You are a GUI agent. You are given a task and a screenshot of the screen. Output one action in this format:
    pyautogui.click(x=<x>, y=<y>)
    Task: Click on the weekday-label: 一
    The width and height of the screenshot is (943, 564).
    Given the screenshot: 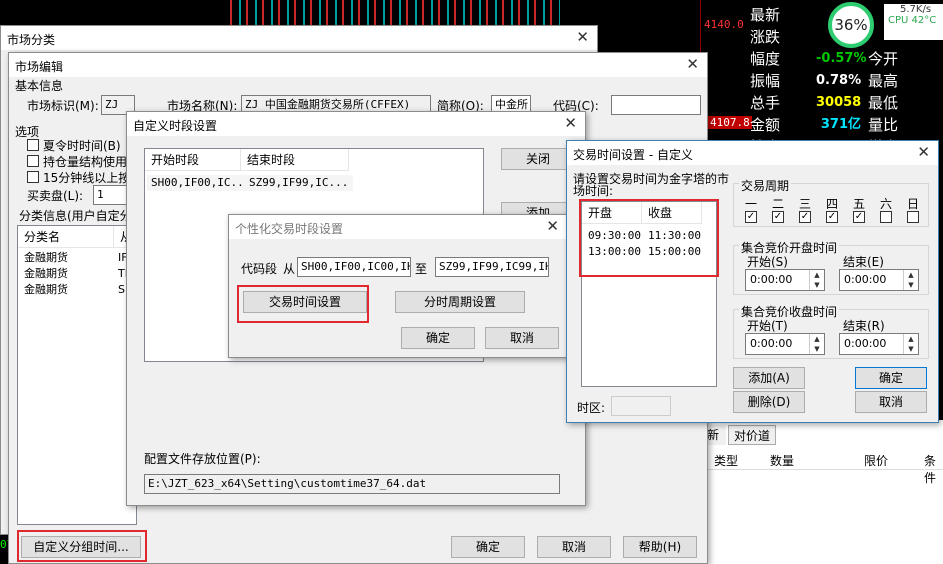 What is the action you would take?
    pyautogui.click(x=751, y=204)
    